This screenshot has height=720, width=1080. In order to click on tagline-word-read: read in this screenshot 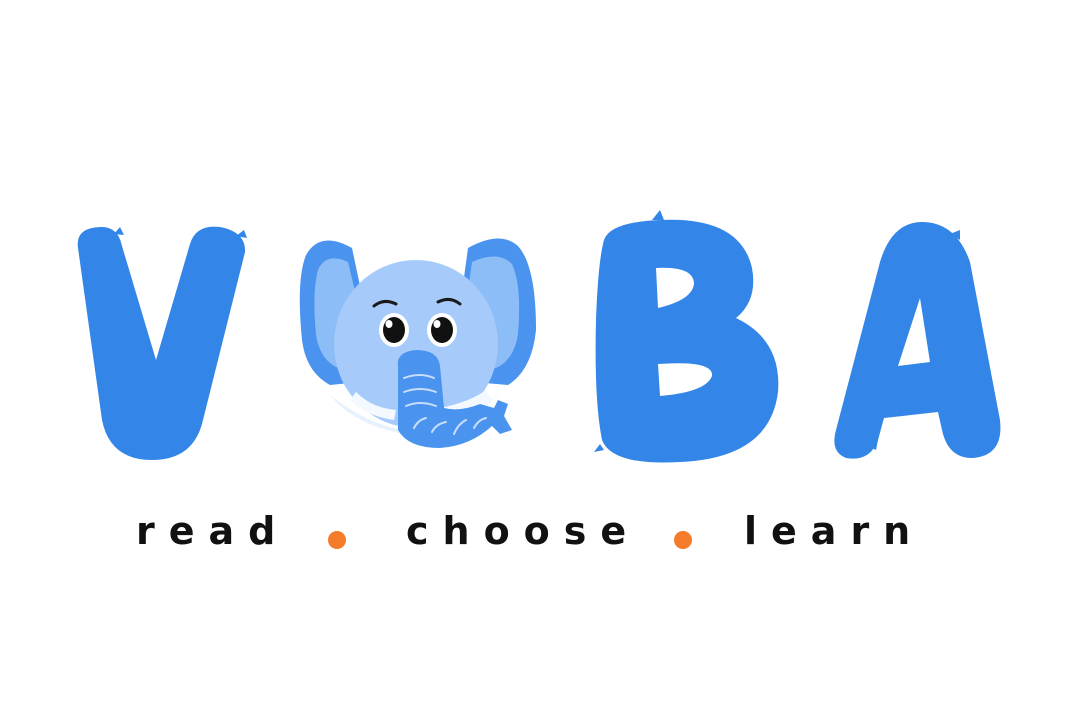, I will do `click(213, 531)`.